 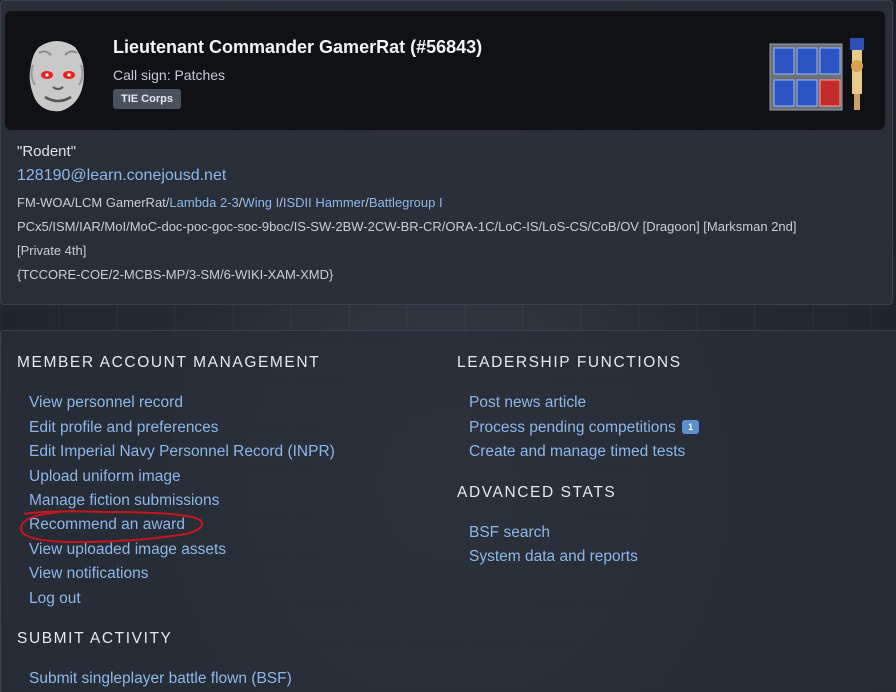 I want to click on post-news-link: Post news article, so click(x=527, y=403).